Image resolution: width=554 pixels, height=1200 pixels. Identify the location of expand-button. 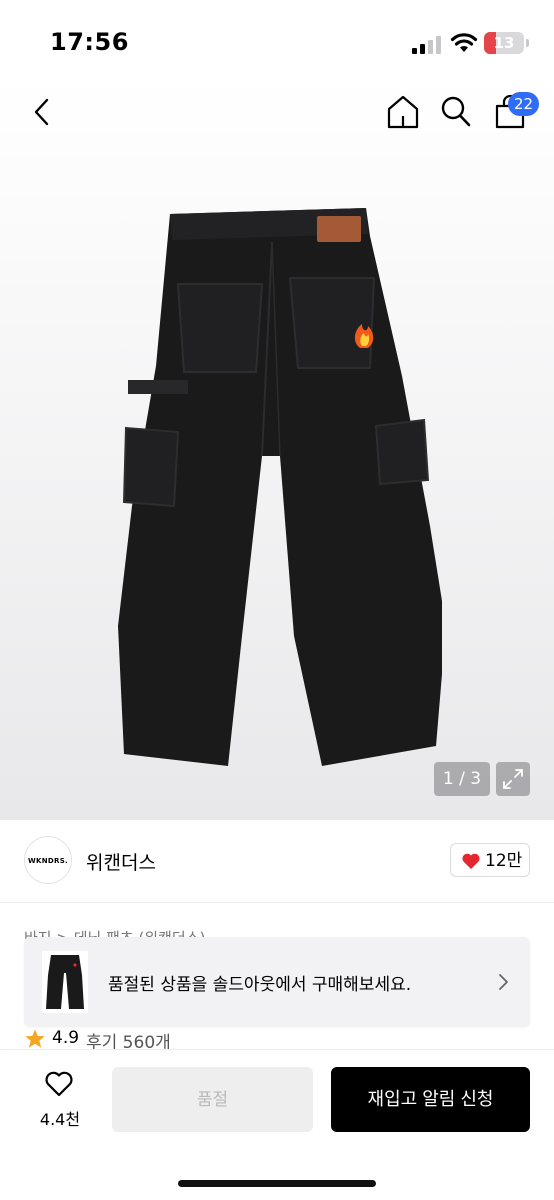
(513, 779).